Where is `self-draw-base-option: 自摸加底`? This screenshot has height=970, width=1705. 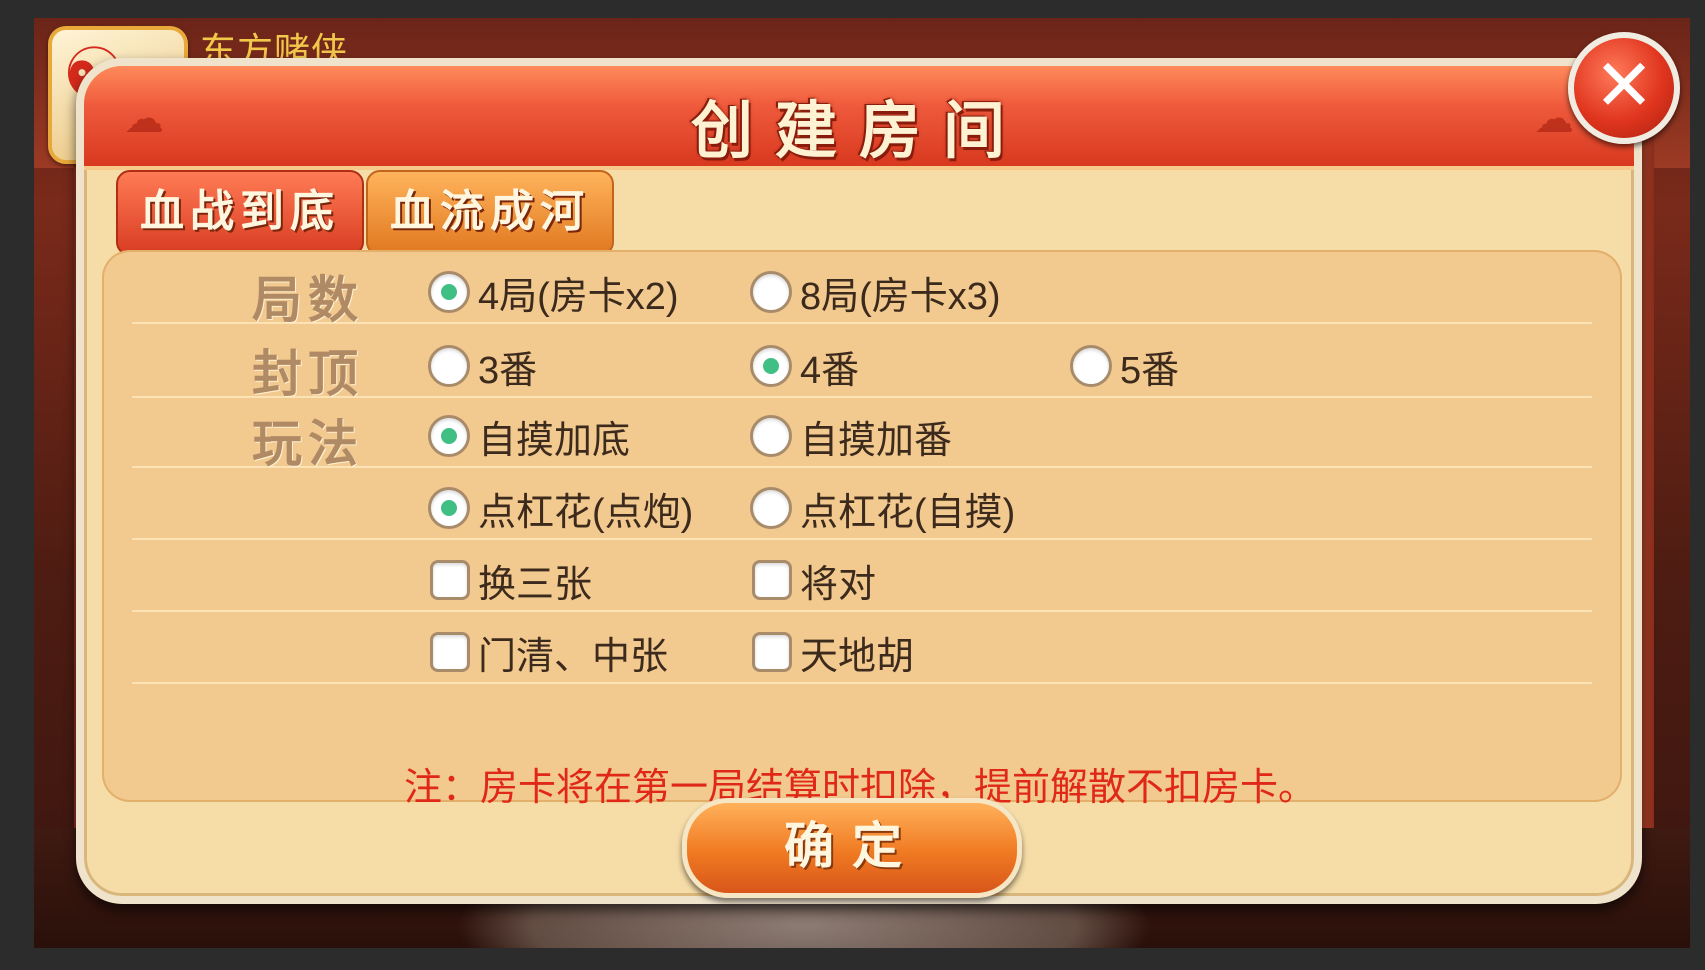 self-draw-base-option: 自摸加底 is located at coordinates (529, 436).